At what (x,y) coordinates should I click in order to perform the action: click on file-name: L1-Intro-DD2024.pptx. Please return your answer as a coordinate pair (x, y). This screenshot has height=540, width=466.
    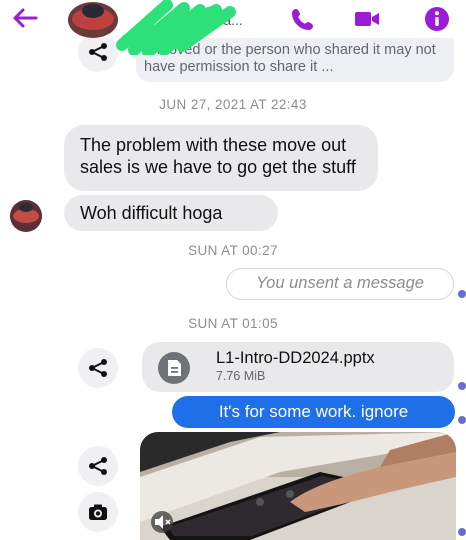
    Looking at the image, I should click on (295, 358).